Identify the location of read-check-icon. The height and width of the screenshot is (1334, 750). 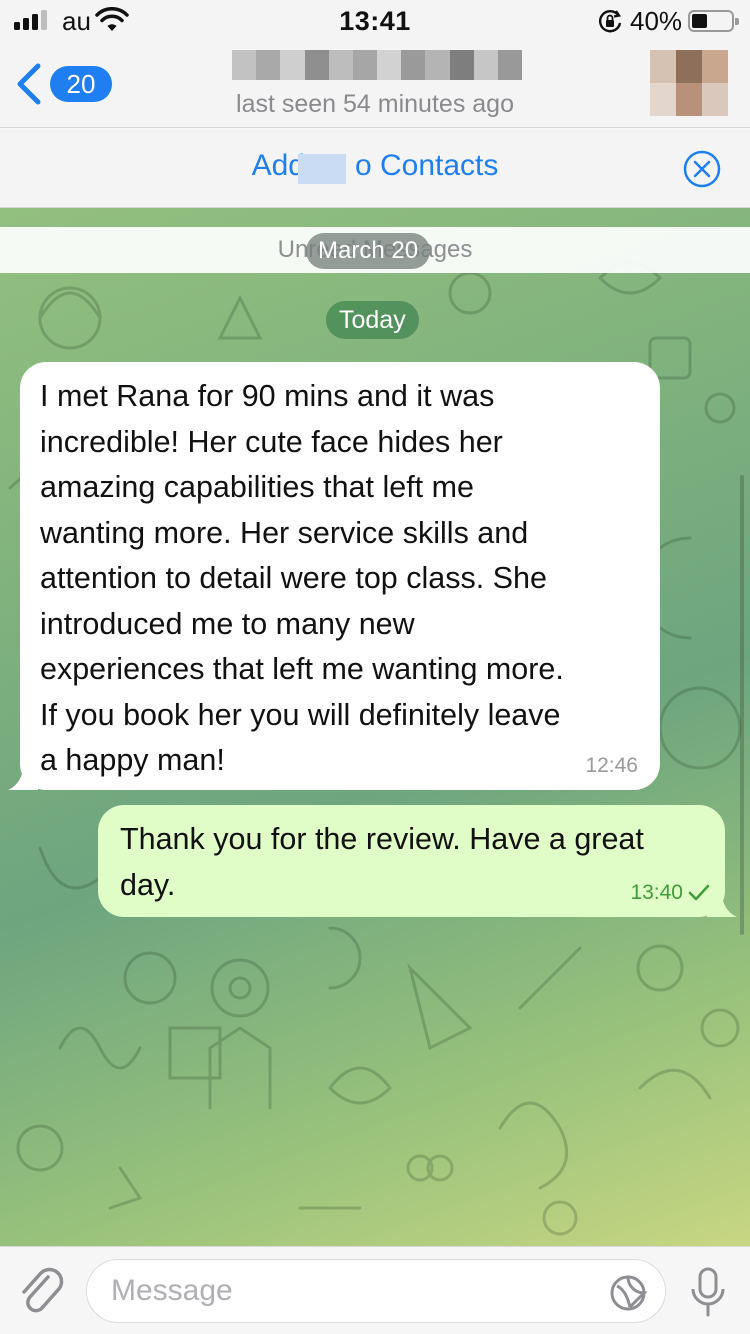
(699, 892).